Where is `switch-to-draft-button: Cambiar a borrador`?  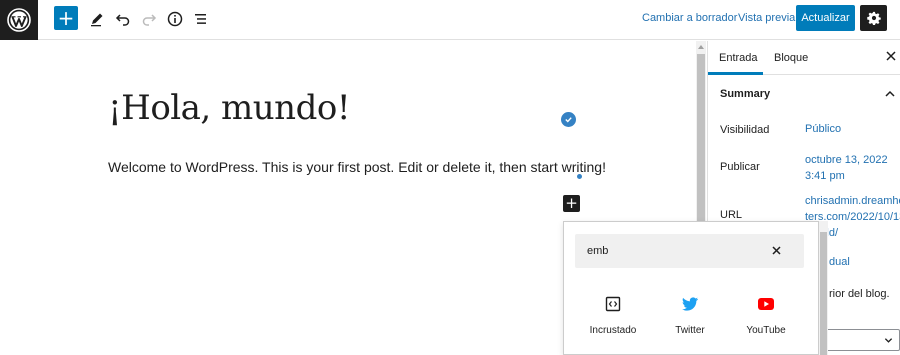
switch-to-draft-button: Cambiar a borrador is located at coordinates (689, 18).